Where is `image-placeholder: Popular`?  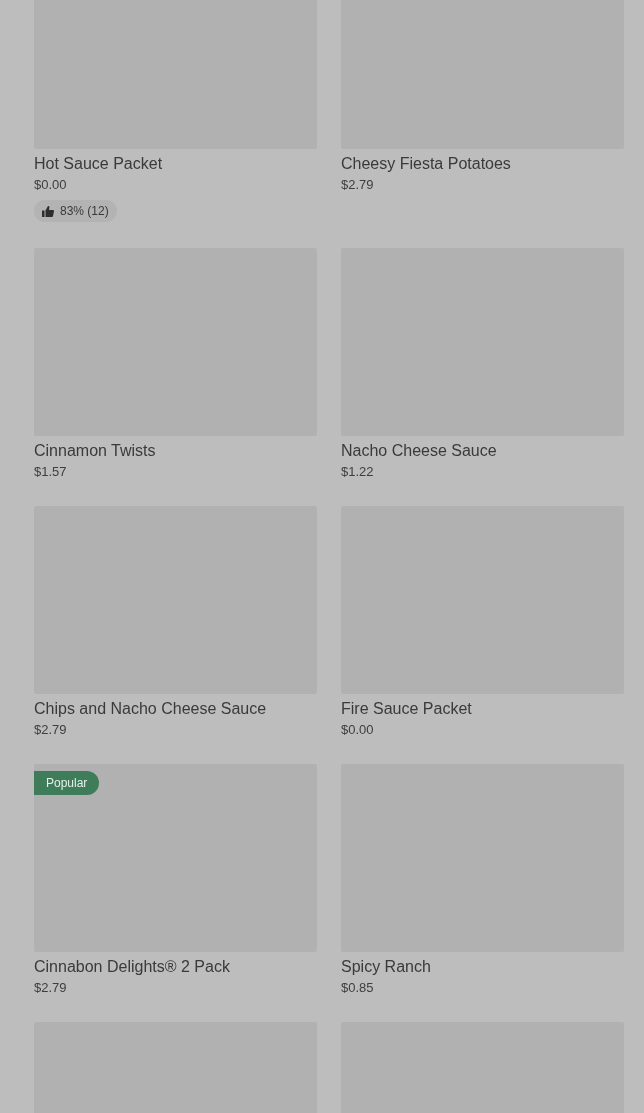
image-placeholder: Popular is located at coordinates (175, 857).